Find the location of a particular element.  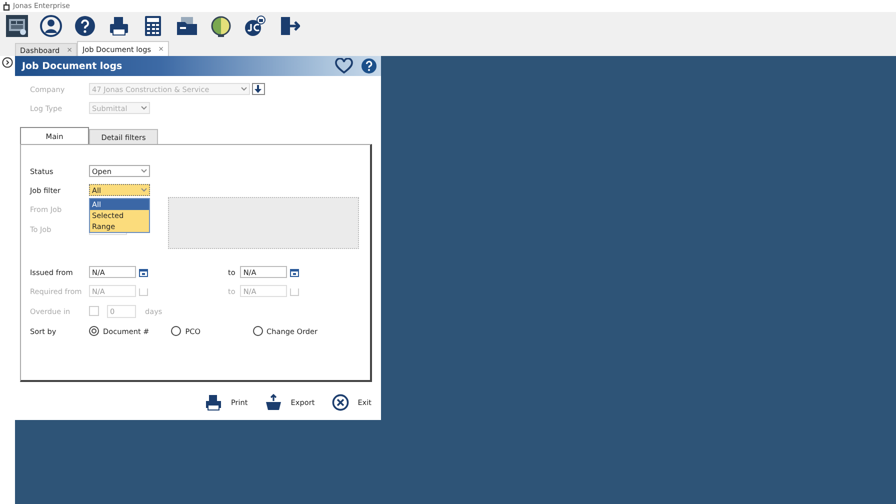

printer-button is located at coordinates (119, 26).